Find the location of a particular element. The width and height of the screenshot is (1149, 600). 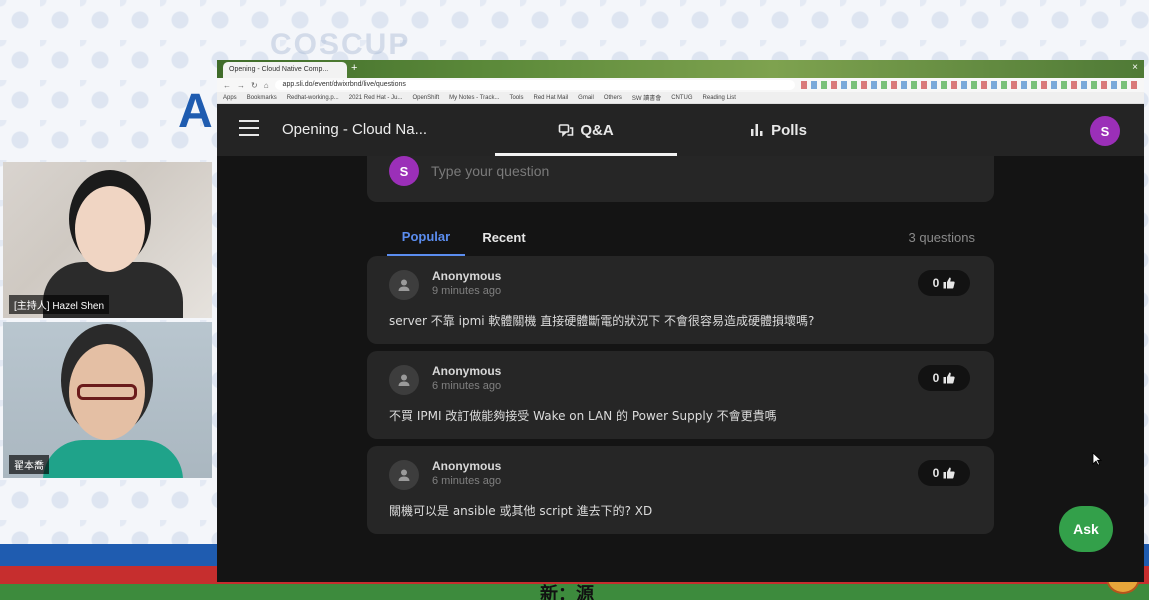

bookmark-item: CNTUG is located at coordinates (681, 98).